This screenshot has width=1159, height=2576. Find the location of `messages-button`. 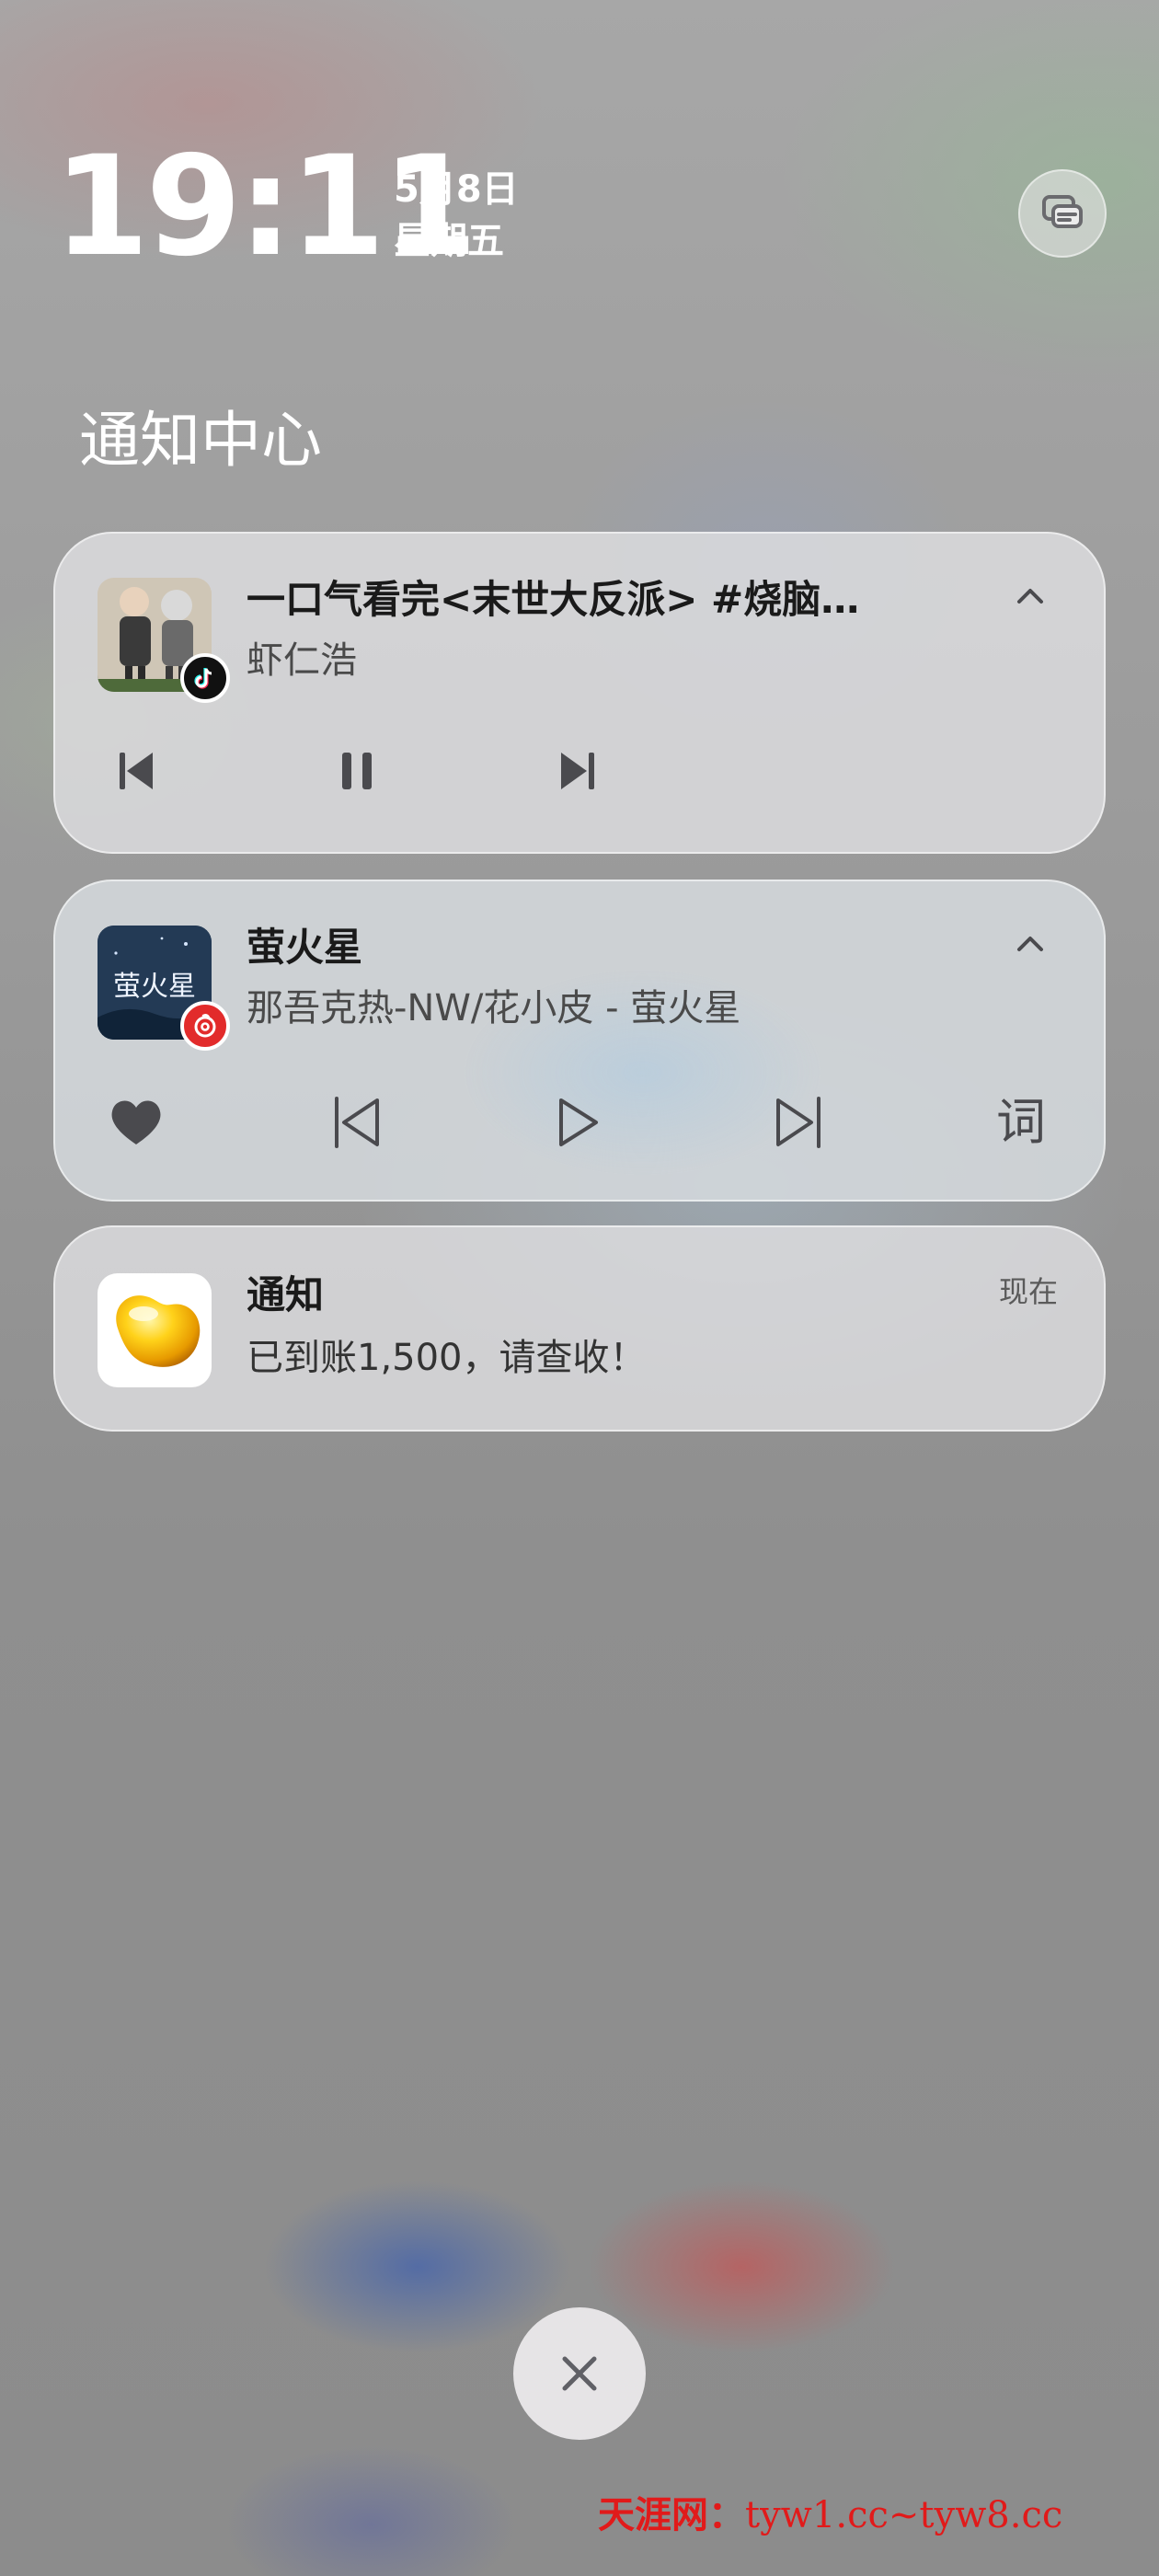

messages-button is located at coordinates (1062, 213).